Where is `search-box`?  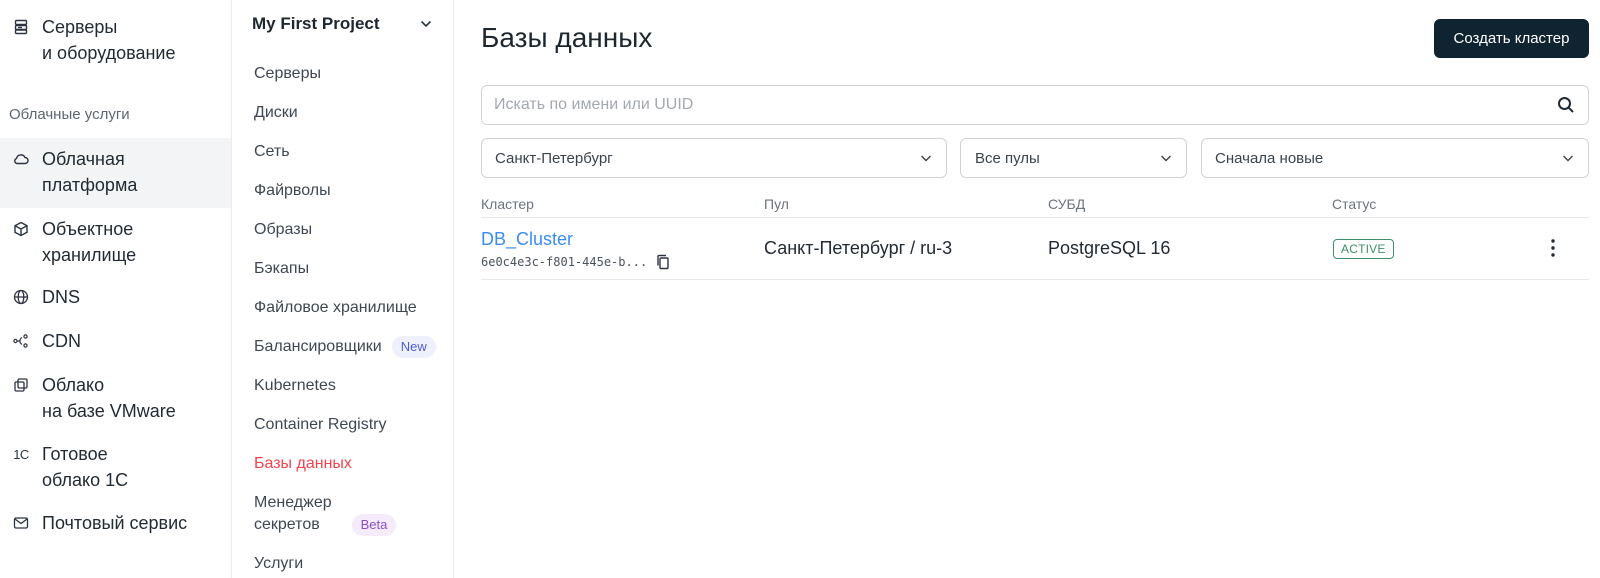
search-box is located at coordinates (1035, 105).